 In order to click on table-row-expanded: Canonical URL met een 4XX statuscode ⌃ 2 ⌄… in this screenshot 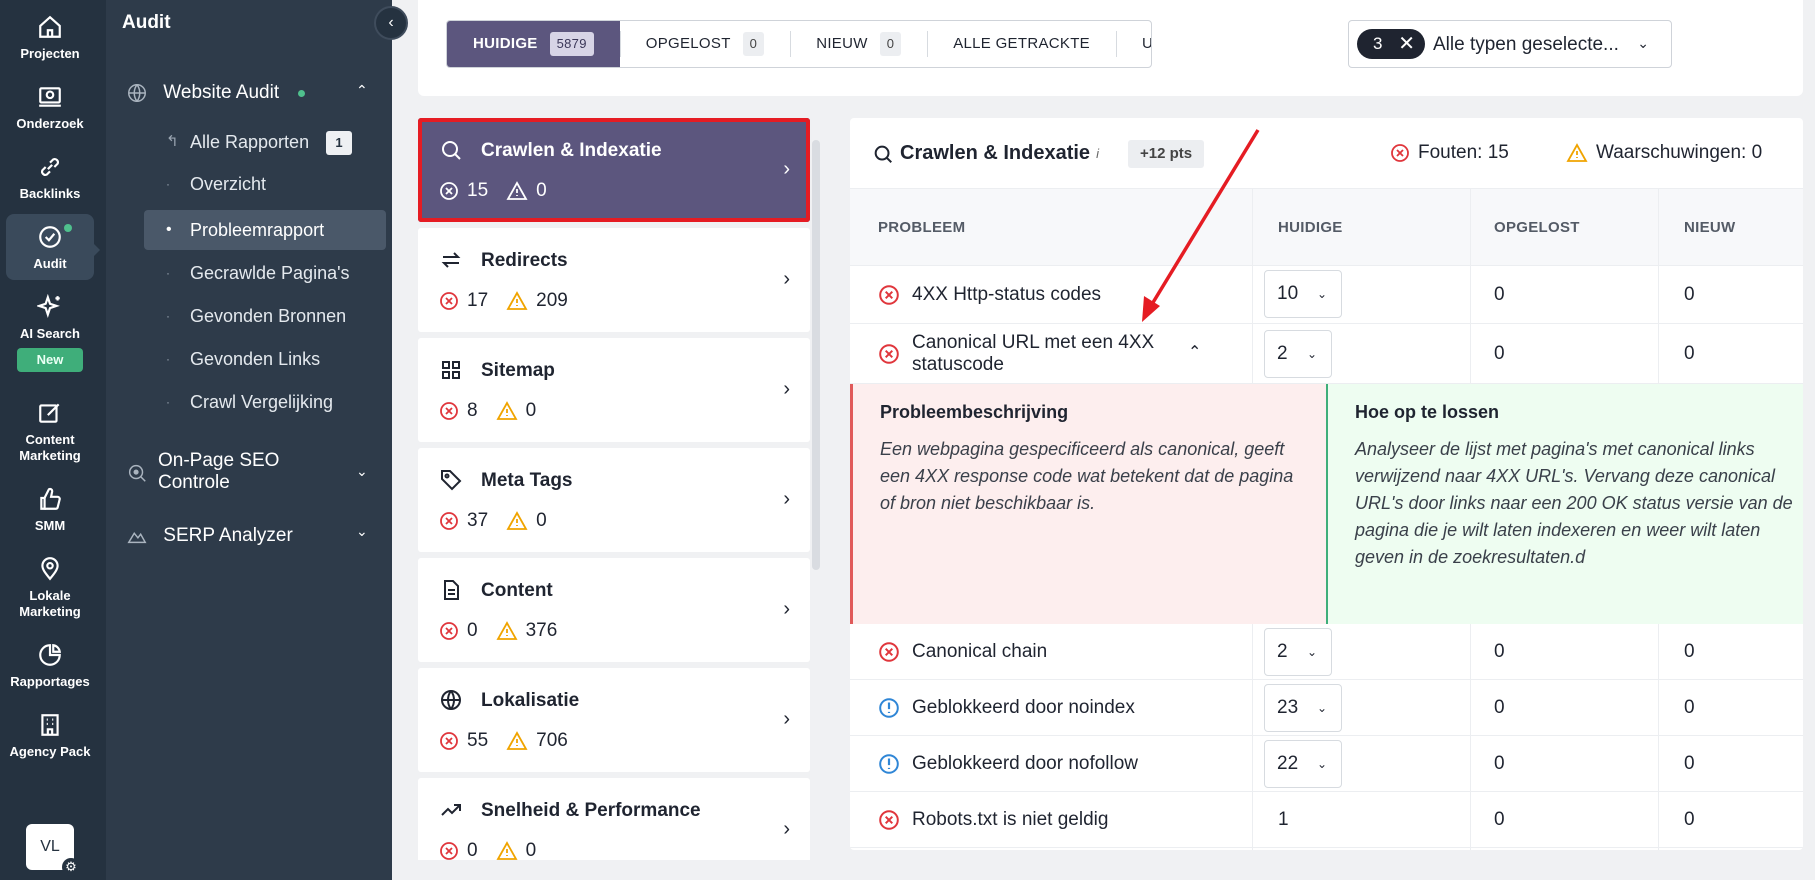, I will do `click(1326, 354)`.